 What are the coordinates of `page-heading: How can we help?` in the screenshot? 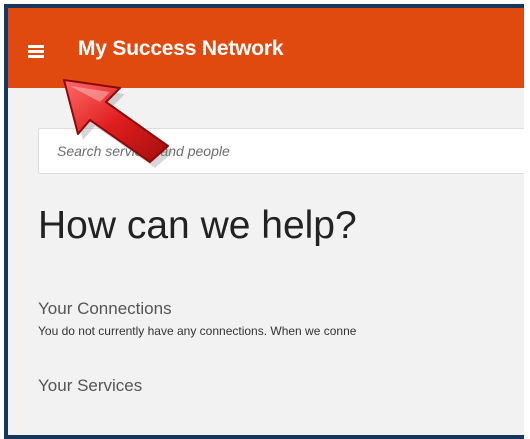 It's located at (197, 225).